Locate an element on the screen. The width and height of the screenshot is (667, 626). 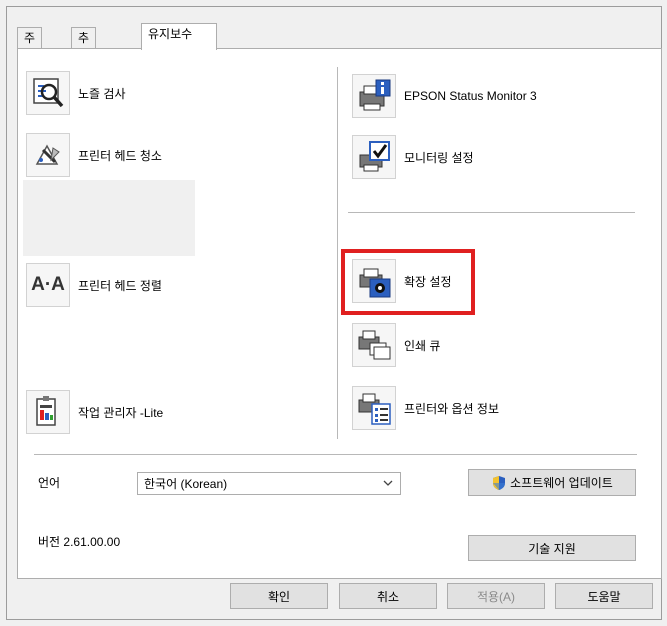
software-update-label: 소프트웨어 업데이트 is located at coordinates (561, 483).